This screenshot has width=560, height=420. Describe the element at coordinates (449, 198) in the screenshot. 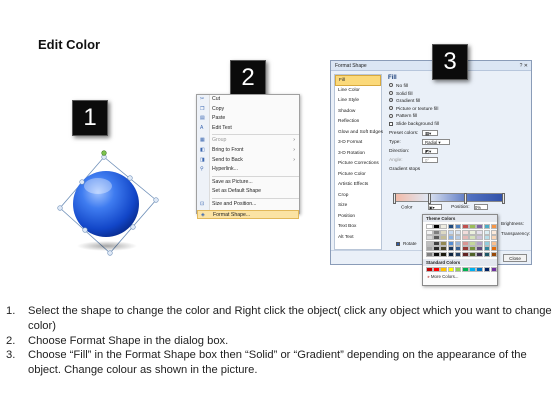

I see `gradient-stops-bar` at that location.